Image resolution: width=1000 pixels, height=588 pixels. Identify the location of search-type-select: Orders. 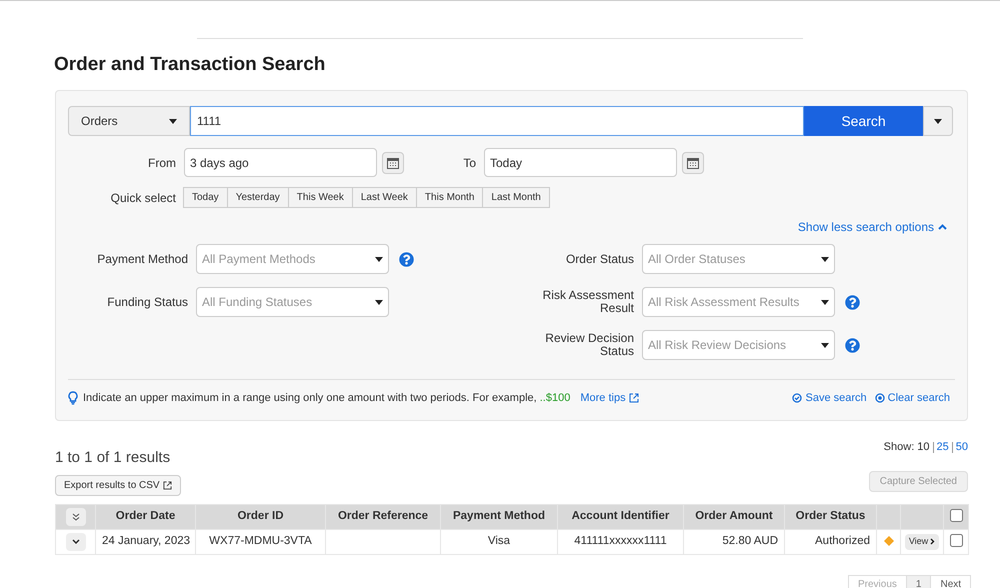
(129, 121).